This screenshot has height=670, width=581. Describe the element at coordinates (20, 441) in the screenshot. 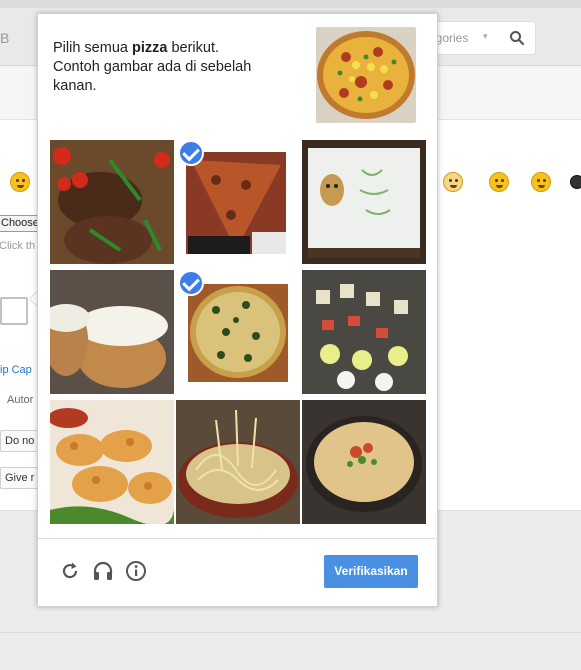

I see `do-not-button: Do no` at that location.